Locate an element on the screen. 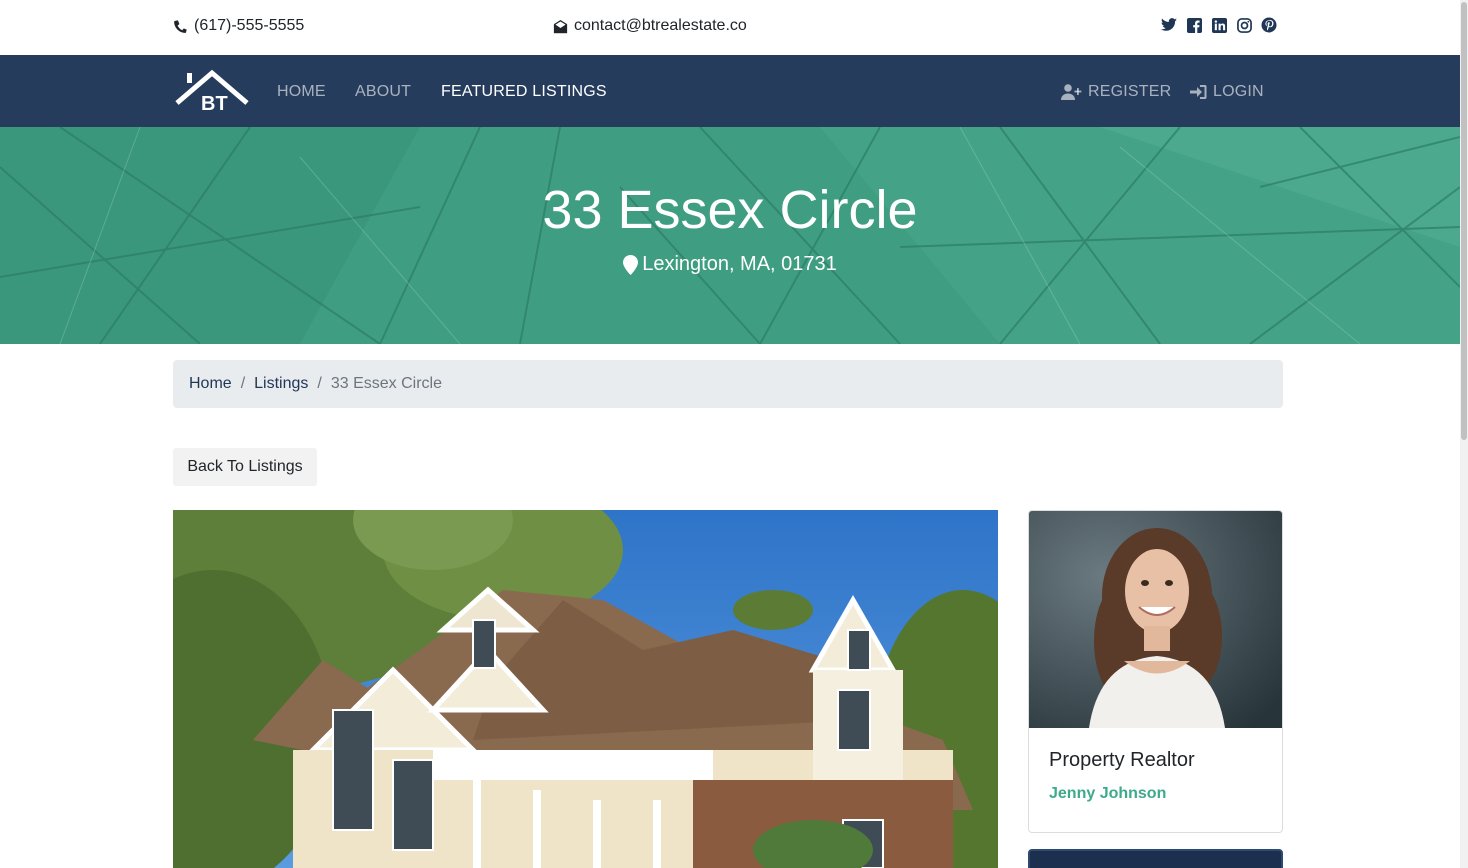 The image size is (1468, 868). pinterest-icon is located at coordinates (1269, 25).